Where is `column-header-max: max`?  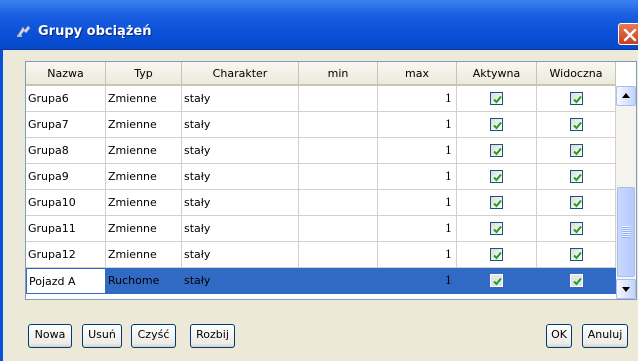 column-header-max: max is located at coordinates (417, 74).